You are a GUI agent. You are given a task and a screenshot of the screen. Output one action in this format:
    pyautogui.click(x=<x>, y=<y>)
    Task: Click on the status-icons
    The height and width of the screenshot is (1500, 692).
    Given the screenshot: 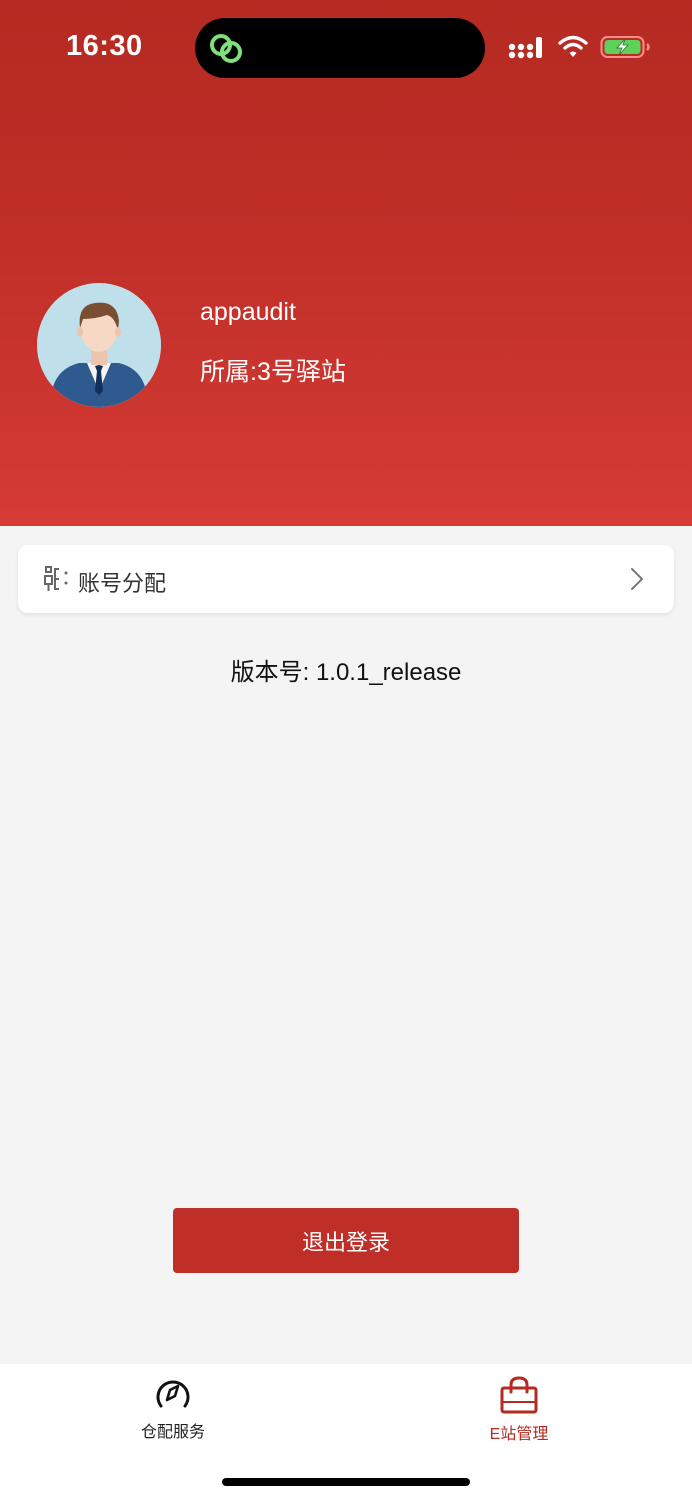 What is the action you would take?
    pyautogui.click(x=580, y=47)
    